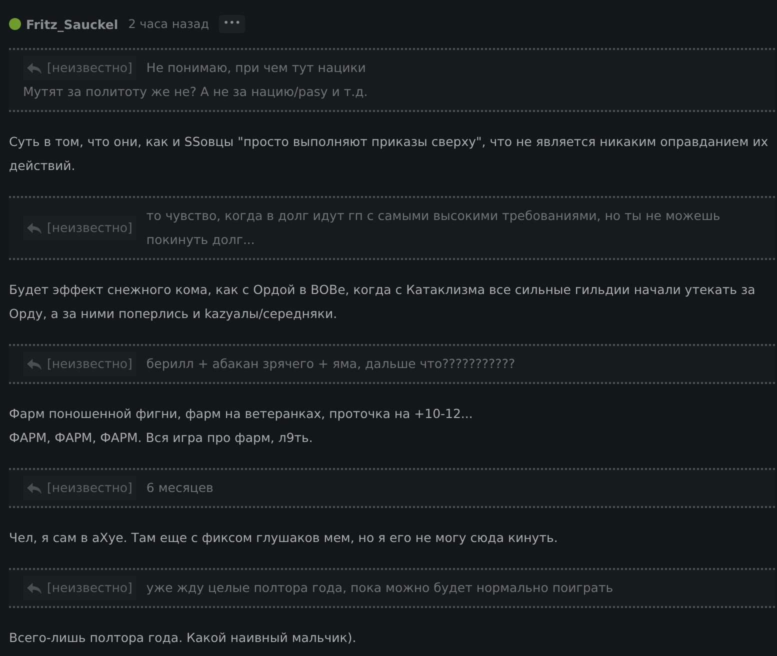 This screenshot has width=777, height=656. What do you see at coordinates (284, 538) in the screenshot?
I see `comment-text: Чел, я сам в аХуе. Там еще с фиксом глушаков мем, но я его не могу сюда кинуть.` at bounding box center [284, 538].